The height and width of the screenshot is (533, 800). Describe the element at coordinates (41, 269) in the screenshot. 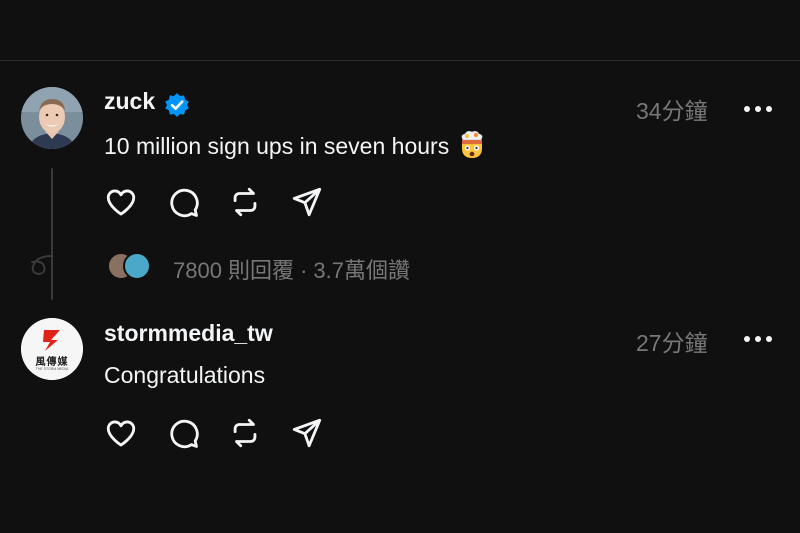

I see `thread-curl-icon` at that location.